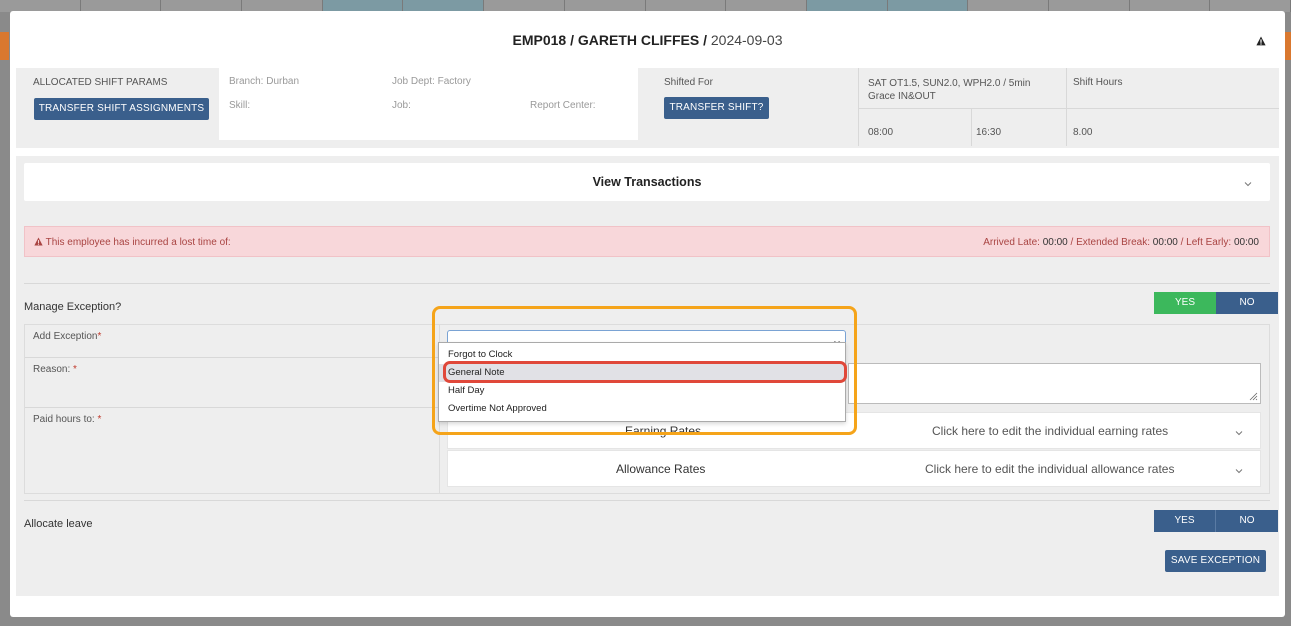 The width and height of the screenshot is (1291, 626). What do you see at coordinates (1215, 561) in the screenshot?
I see `save-exception-button: SAVE EXCEPTION` at bounding box center [1215, 561].